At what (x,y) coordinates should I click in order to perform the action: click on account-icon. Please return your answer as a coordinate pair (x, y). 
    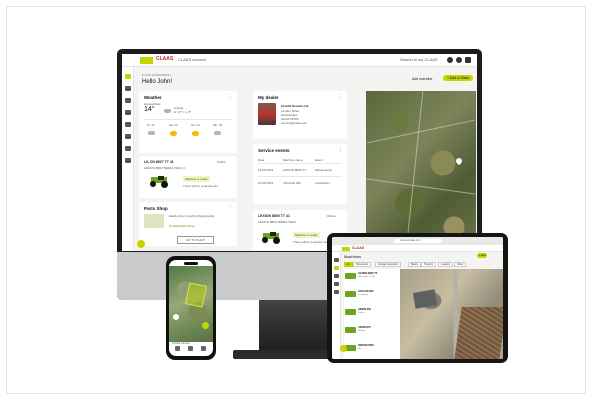
    Looking at the image, I should click on (468, 60).